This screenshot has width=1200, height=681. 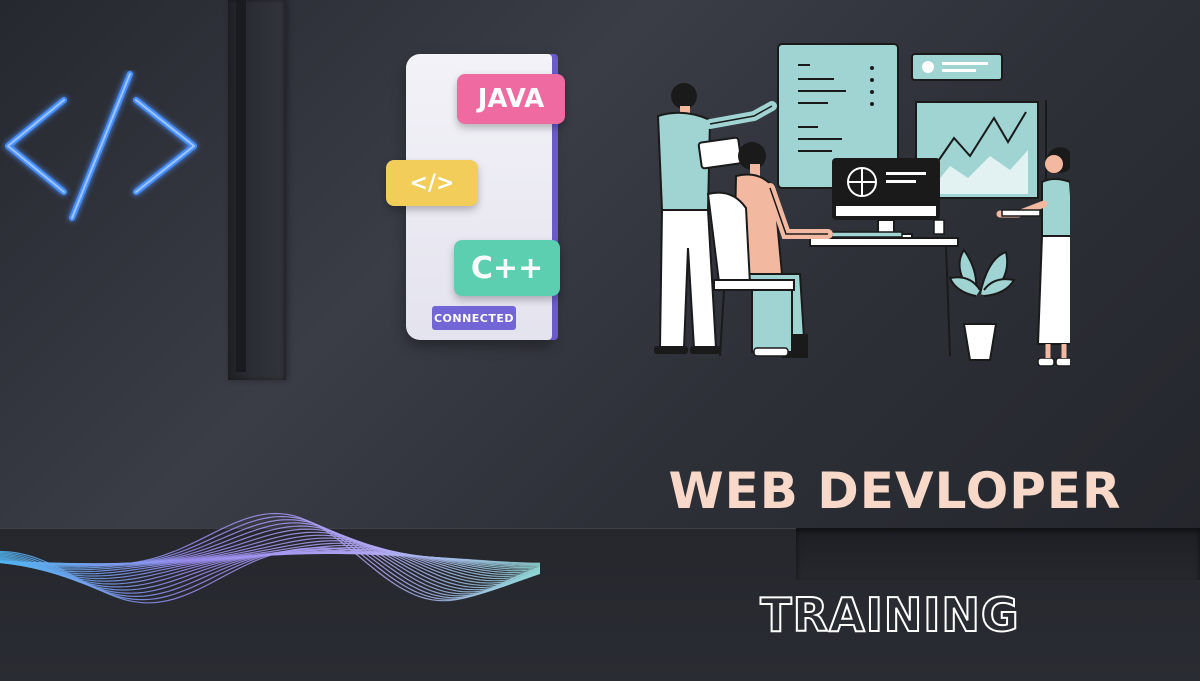 What do you see at coordinates (432, 183) in the screenshot?
I see `code-tag: </>` at bounding box center [432, 183].